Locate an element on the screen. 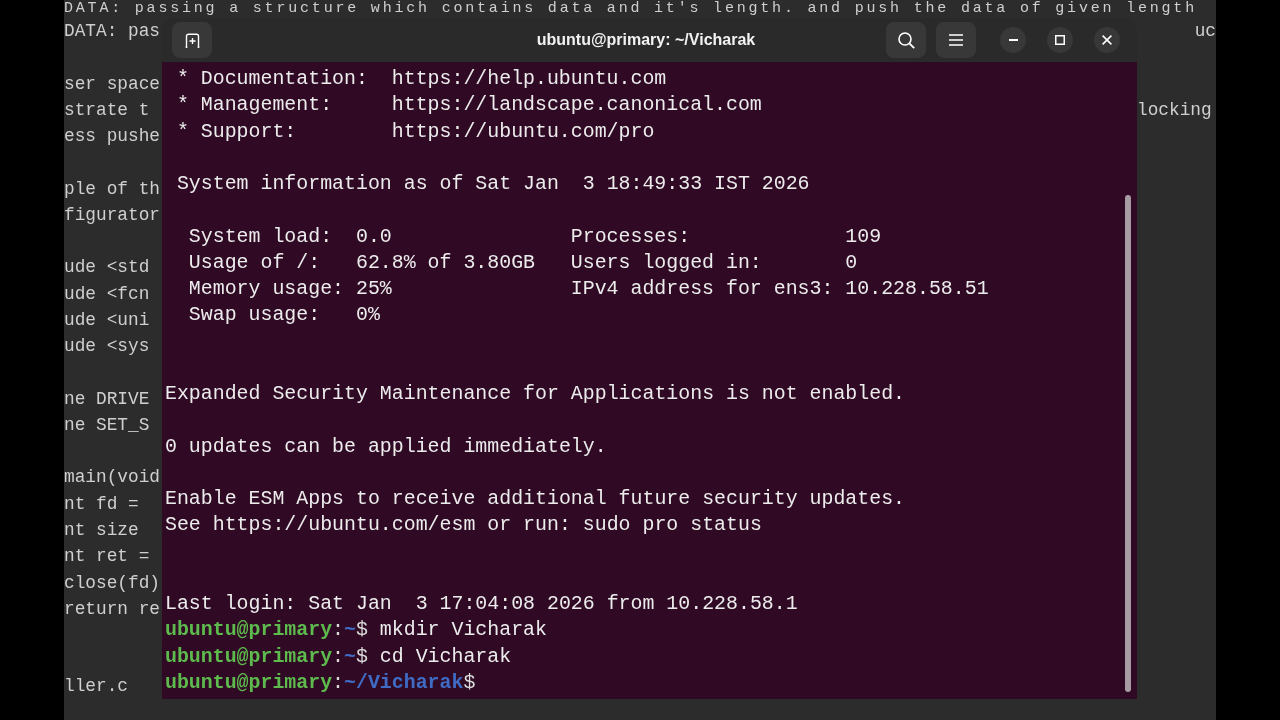 The image size is (1280, 720). editor-code-line: nt size is located at coordinates (101, 530).